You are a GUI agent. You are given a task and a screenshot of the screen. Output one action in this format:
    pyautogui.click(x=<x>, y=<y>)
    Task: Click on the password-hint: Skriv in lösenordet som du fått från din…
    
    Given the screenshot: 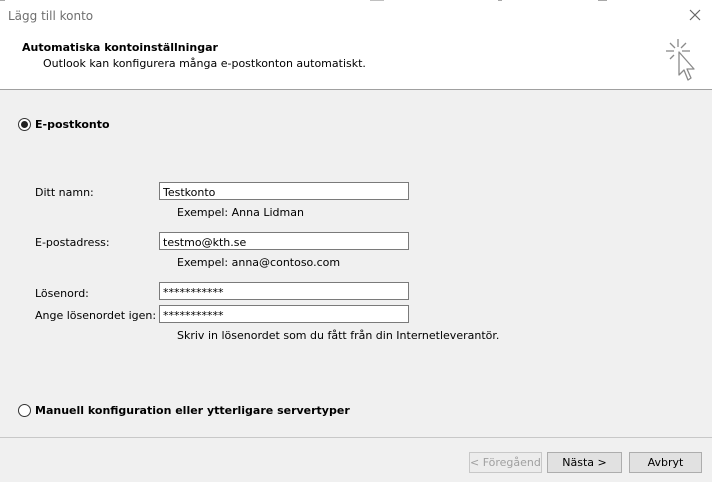 What is the action you would take?
    pyautogui.click(x=338, y=335)
    